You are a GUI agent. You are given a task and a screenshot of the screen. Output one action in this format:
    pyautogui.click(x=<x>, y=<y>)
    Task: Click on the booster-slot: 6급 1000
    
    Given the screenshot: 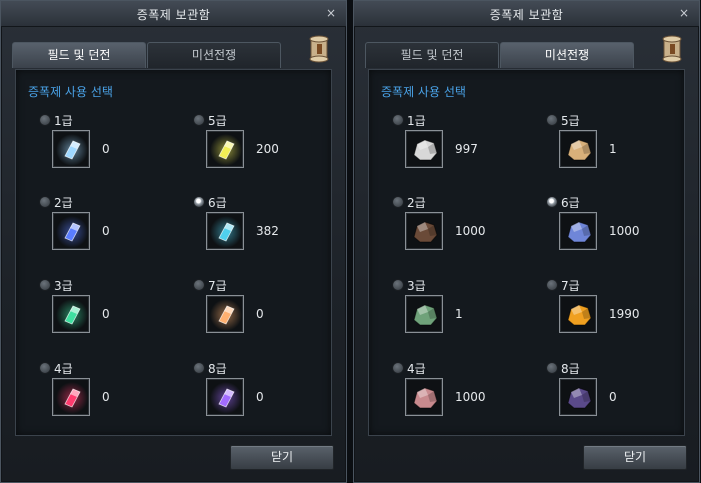 What is the action you would take?
    pyautogui.click(x=616, y=227)
    